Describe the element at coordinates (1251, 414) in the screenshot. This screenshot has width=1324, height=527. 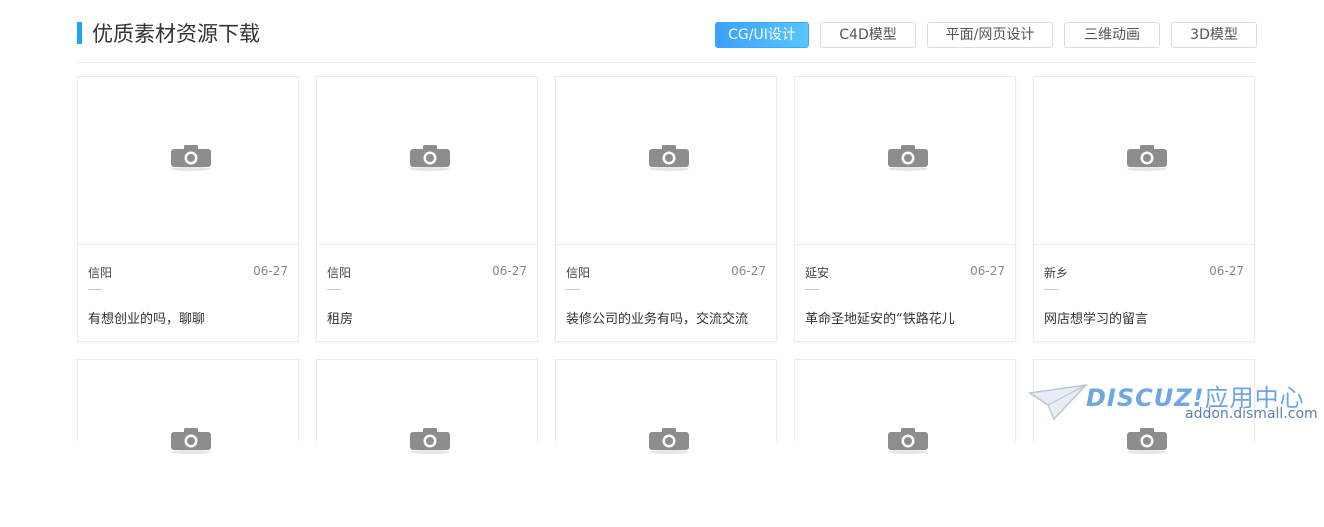
I see `watermark-url: addon.dismall.com` at that location.